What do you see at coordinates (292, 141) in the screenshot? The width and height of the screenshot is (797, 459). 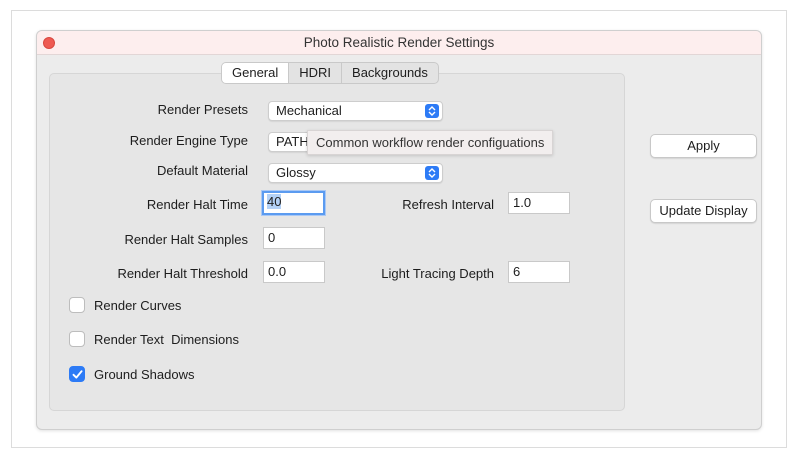 I see `render-engine-type-value: PATH` at bounding box center [292, 141].